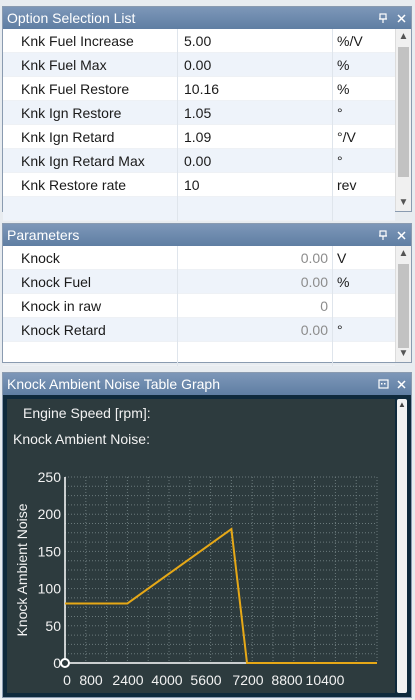 This screenshot has width=415, height=700. I want to click on row-unit: °/V, so click(346, 137).